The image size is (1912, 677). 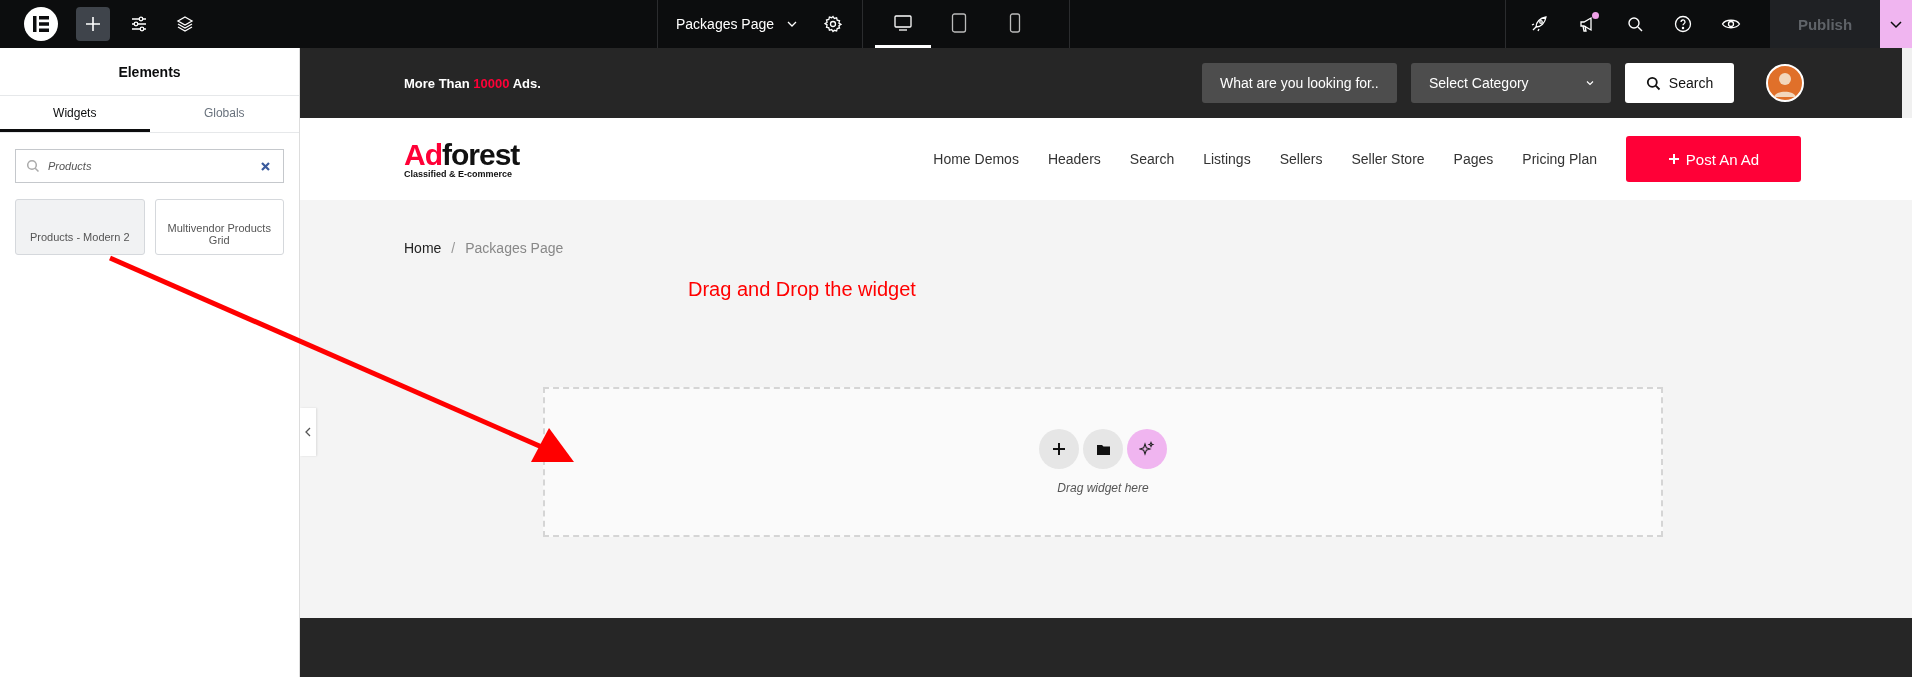 I want to click on nav-link: Headers, so click(x=1074, y=159).